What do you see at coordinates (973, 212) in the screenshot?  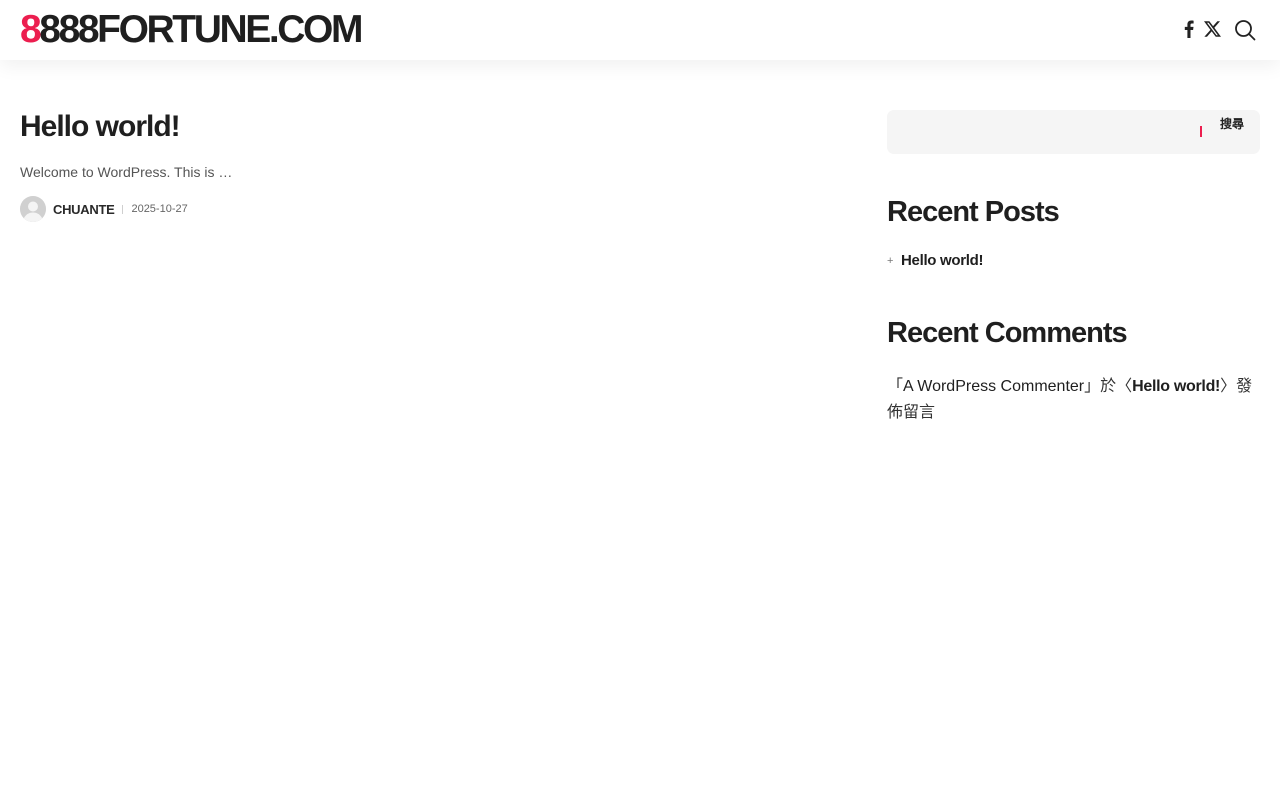 I see `recent-posts-title: Recent Posts` at bounding box center [973, 212].